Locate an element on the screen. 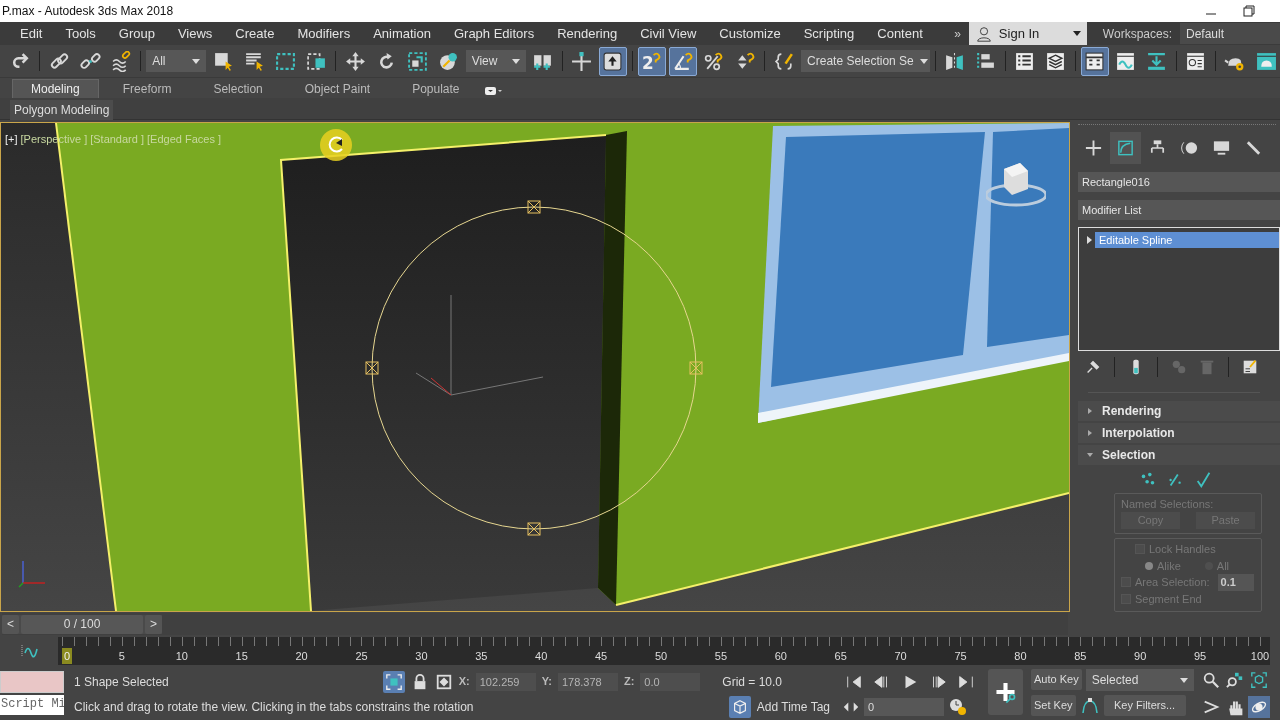 This screenshot has height=720, width=1280. prompt-text: Click and drag to rotate the view. Clicking in the tabs constrains the rotation is located at coordinates (274, 707).